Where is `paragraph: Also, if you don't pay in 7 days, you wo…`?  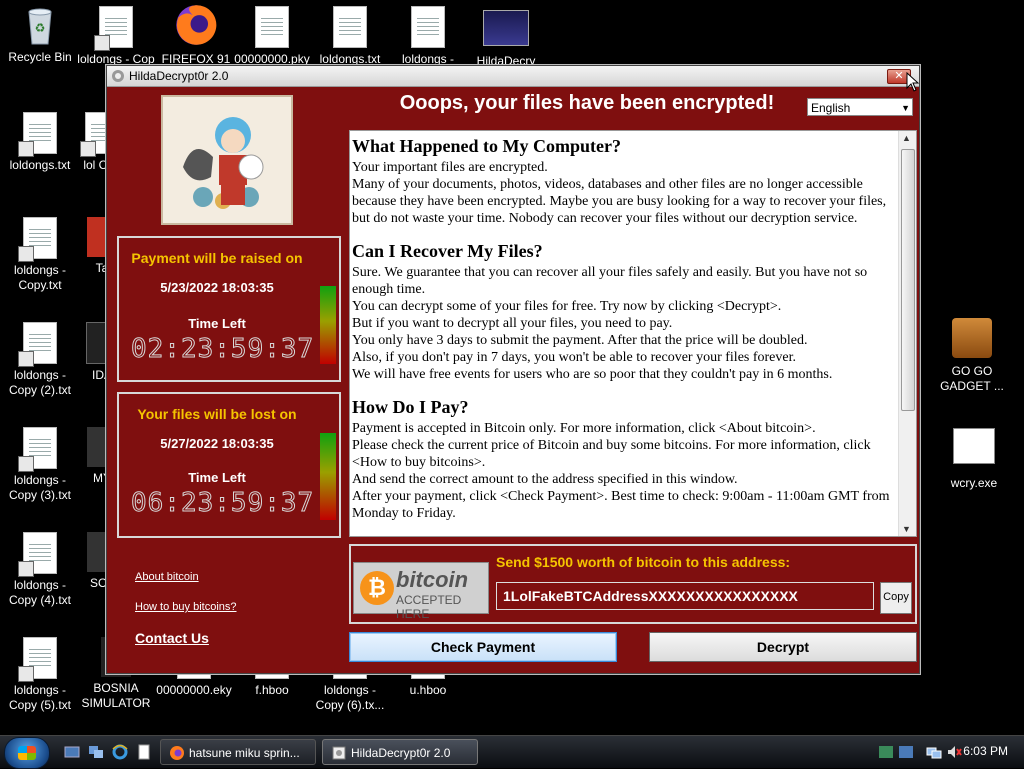
paragraph: Also, if you don't pay in 7 days, you wo… is located at coordinates (574, 357).